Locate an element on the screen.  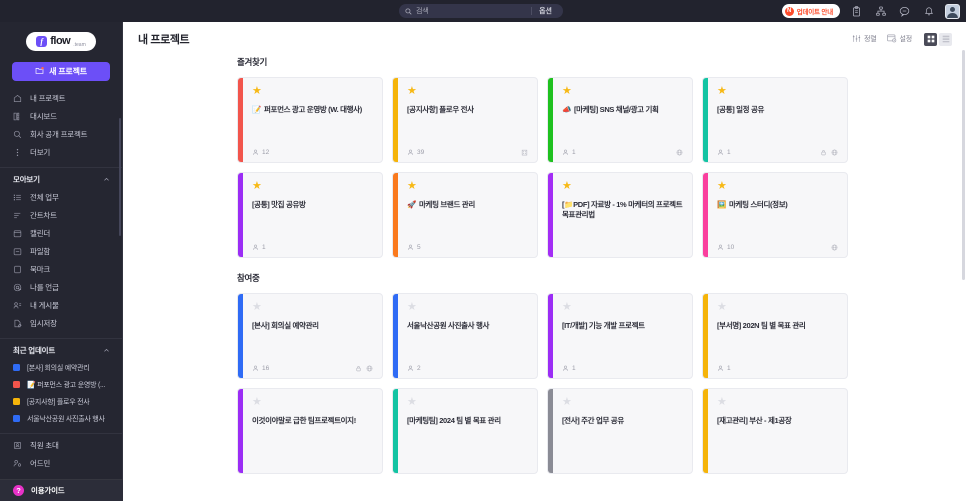
project-card: ★ 📣 [마케팅] SNS 채널/광고 기획 1 is located at coordinates (620, 120).